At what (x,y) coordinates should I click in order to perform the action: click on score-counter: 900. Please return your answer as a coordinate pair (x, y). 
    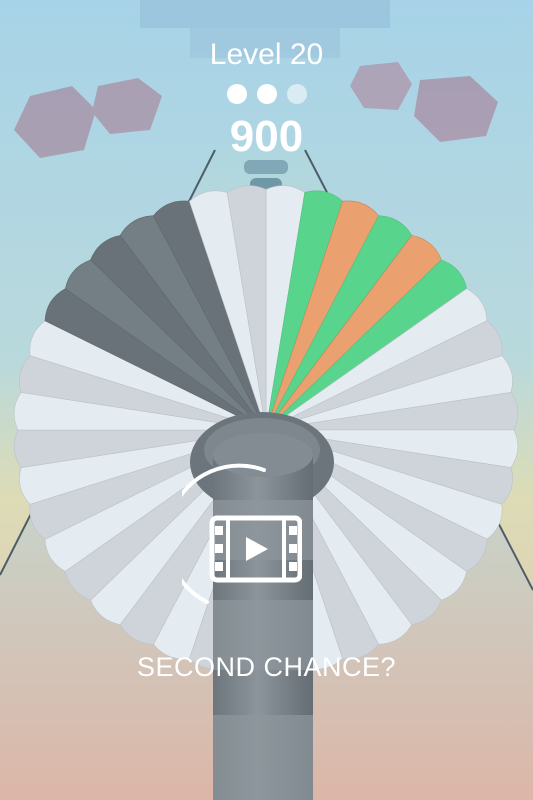
    Looking at the image, I should click on (266, 136).